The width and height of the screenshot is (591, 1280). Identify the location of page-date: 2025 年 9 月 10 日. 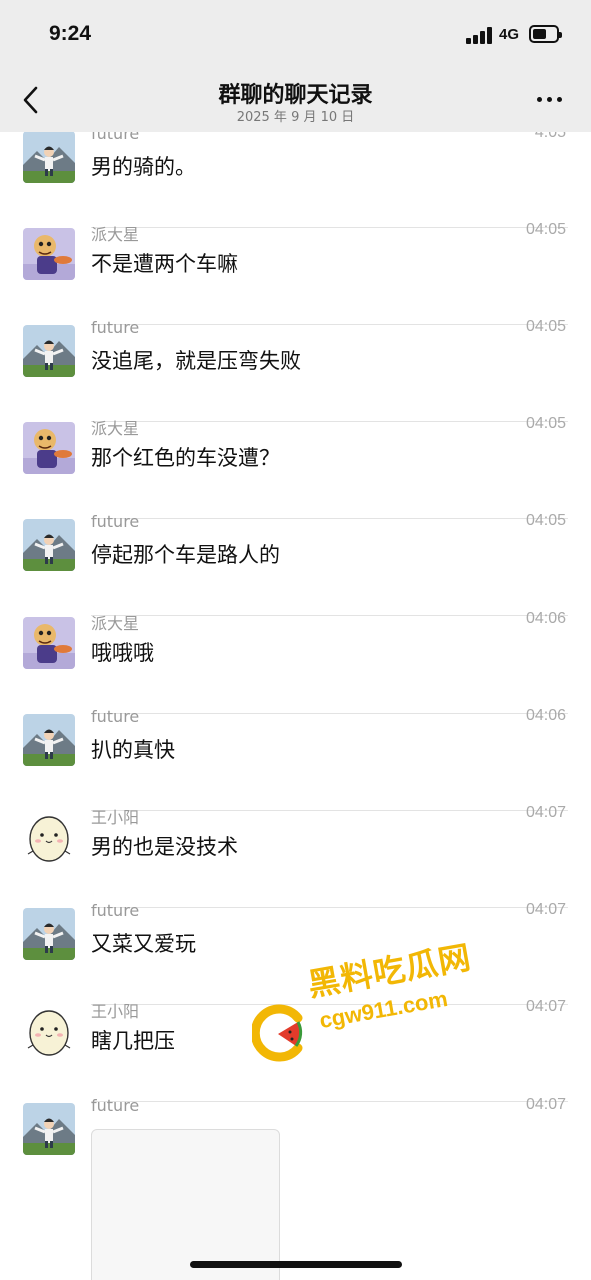
(295, 117).